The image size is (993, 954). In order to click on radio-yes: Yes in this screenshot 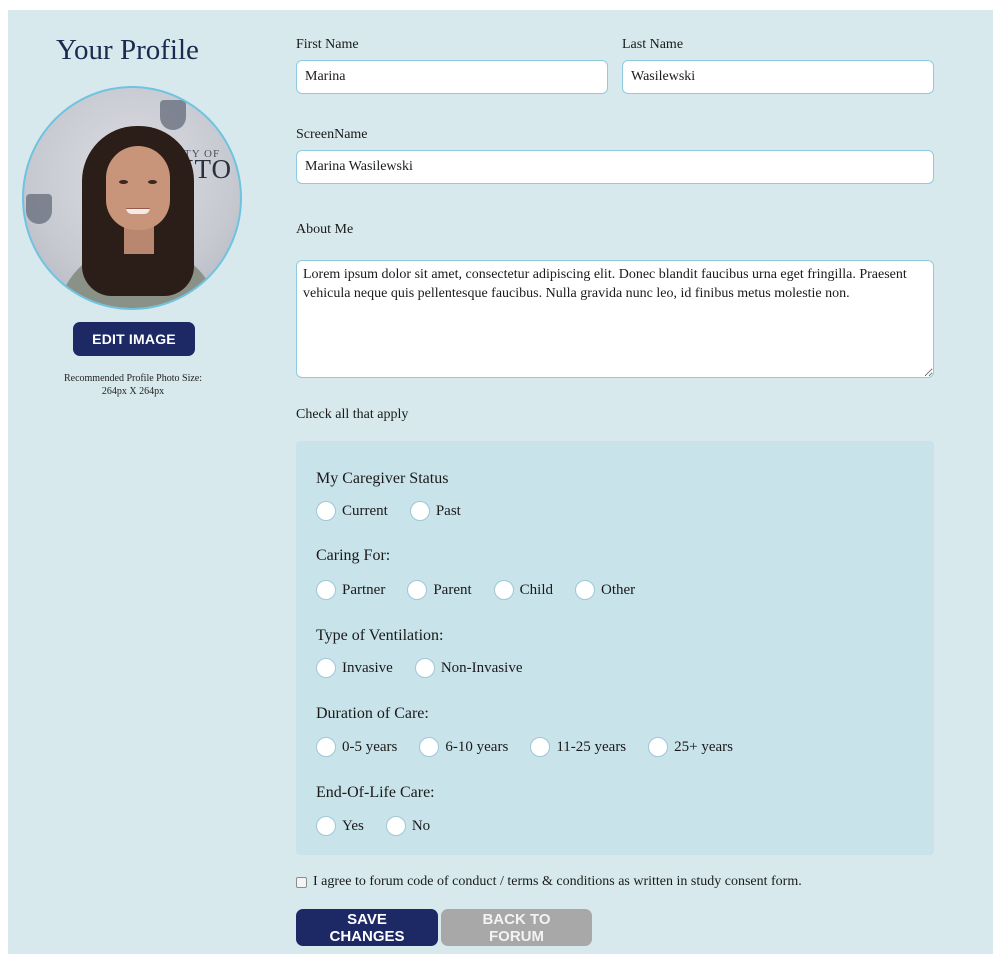, I will do `click(340, 826)`.